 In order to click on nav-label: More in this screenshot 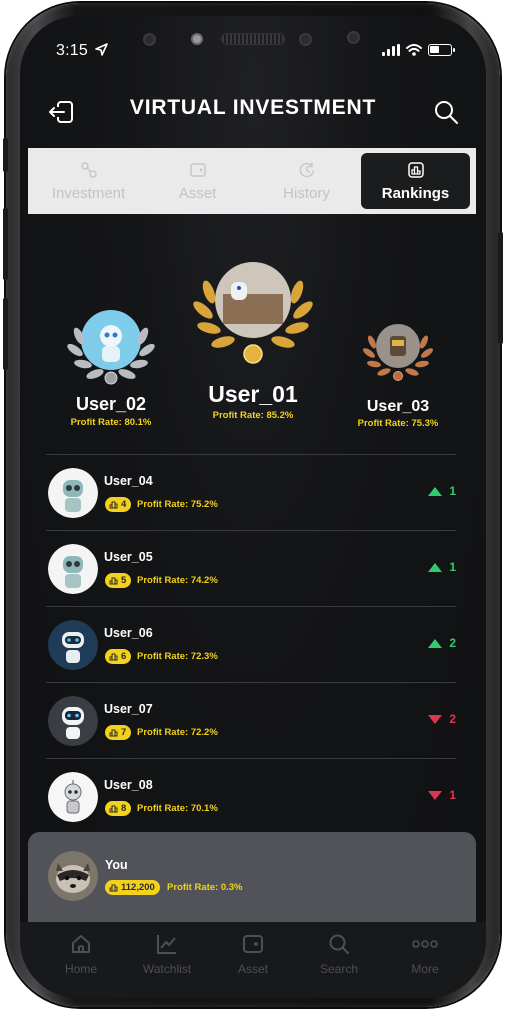, I will do `click(425, 969)`.